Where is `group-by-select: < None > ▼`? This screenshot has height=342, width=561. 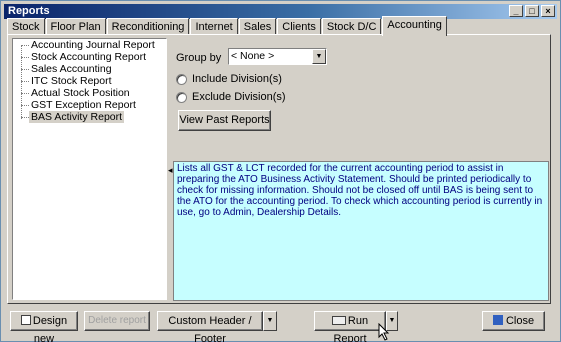
group-by-select: < None > ▼ is located at coordinates (277, 56).